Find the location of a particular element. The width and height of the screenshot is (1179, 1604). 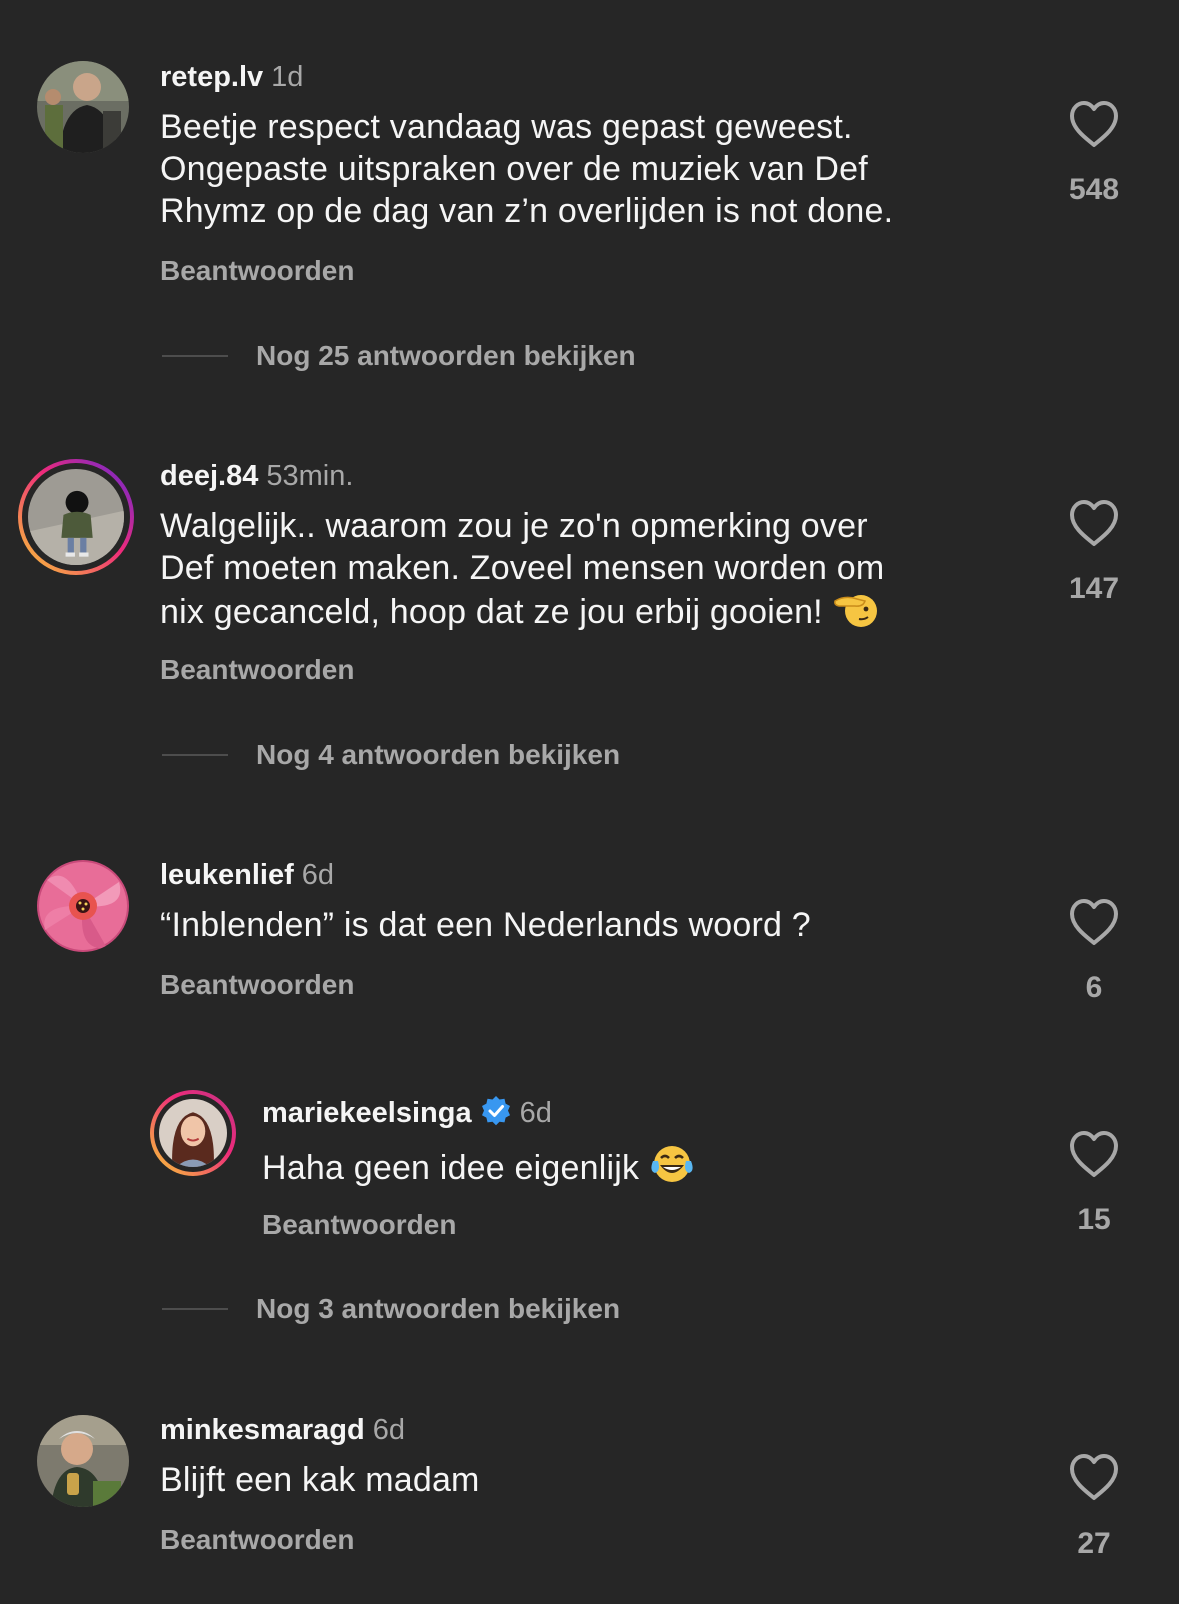

username: retep.lv is located at coordinates (211, 77).